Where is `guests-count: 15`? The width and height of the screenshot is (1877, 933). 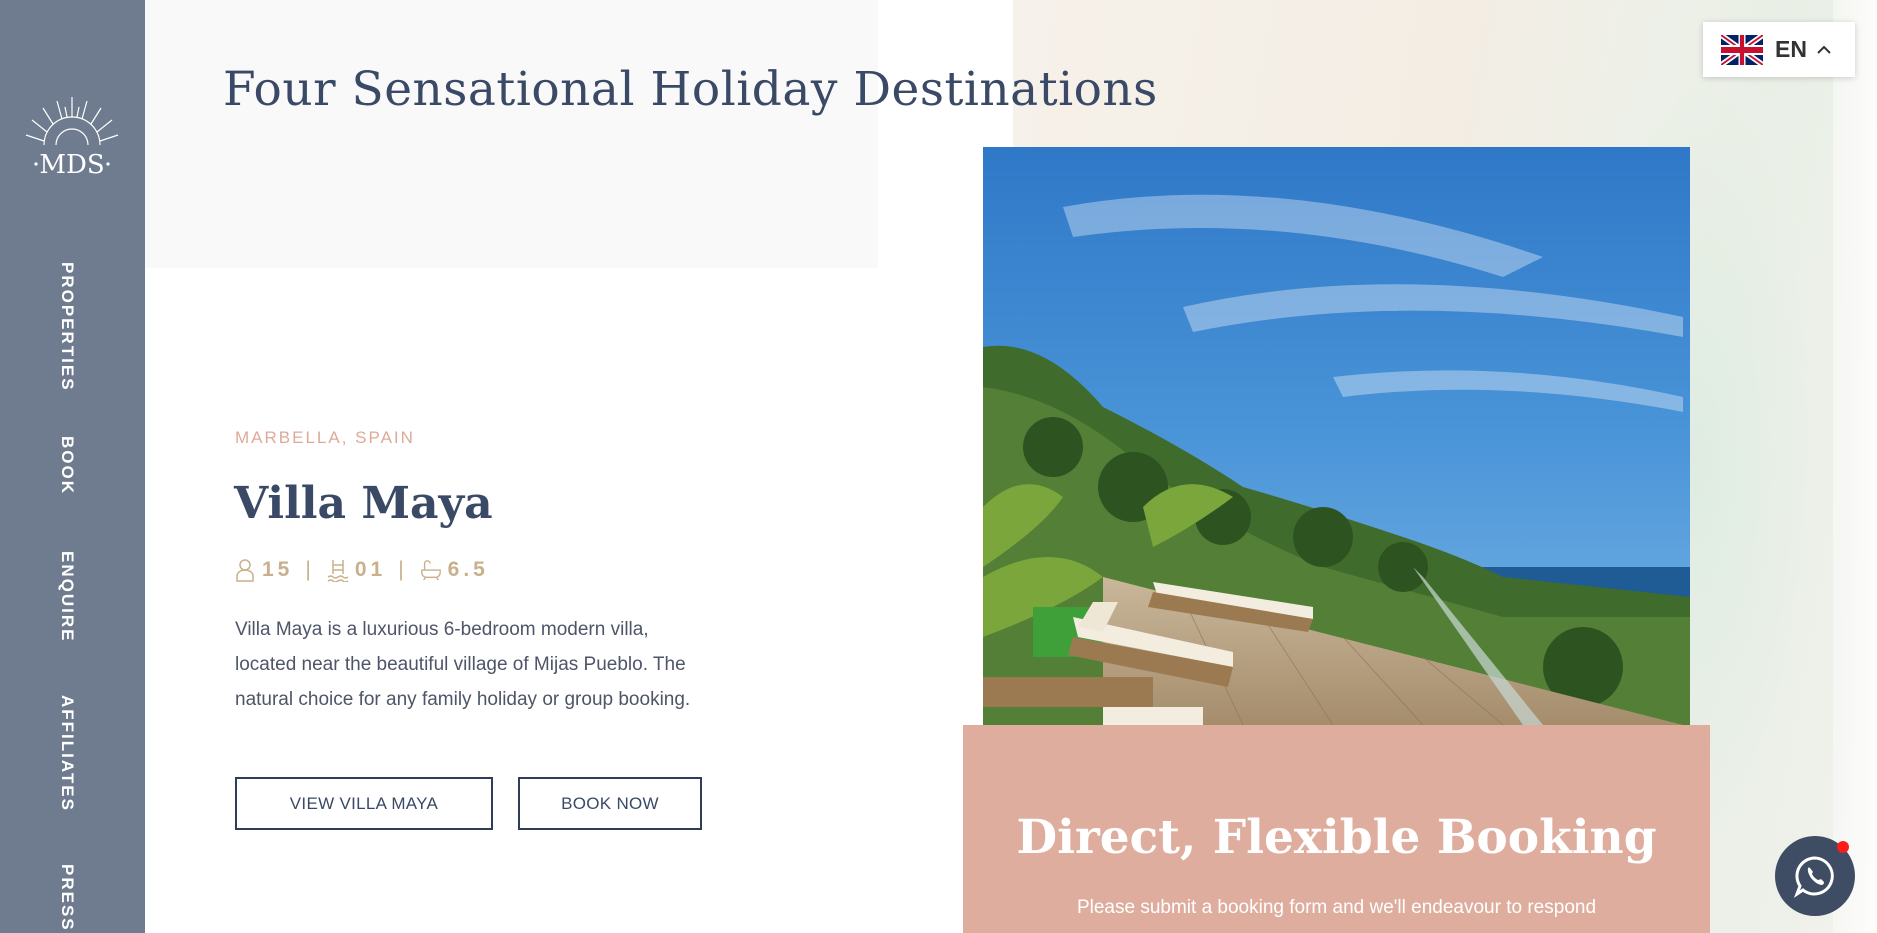 guests-count: 15 is located at coordinates (278, 569).